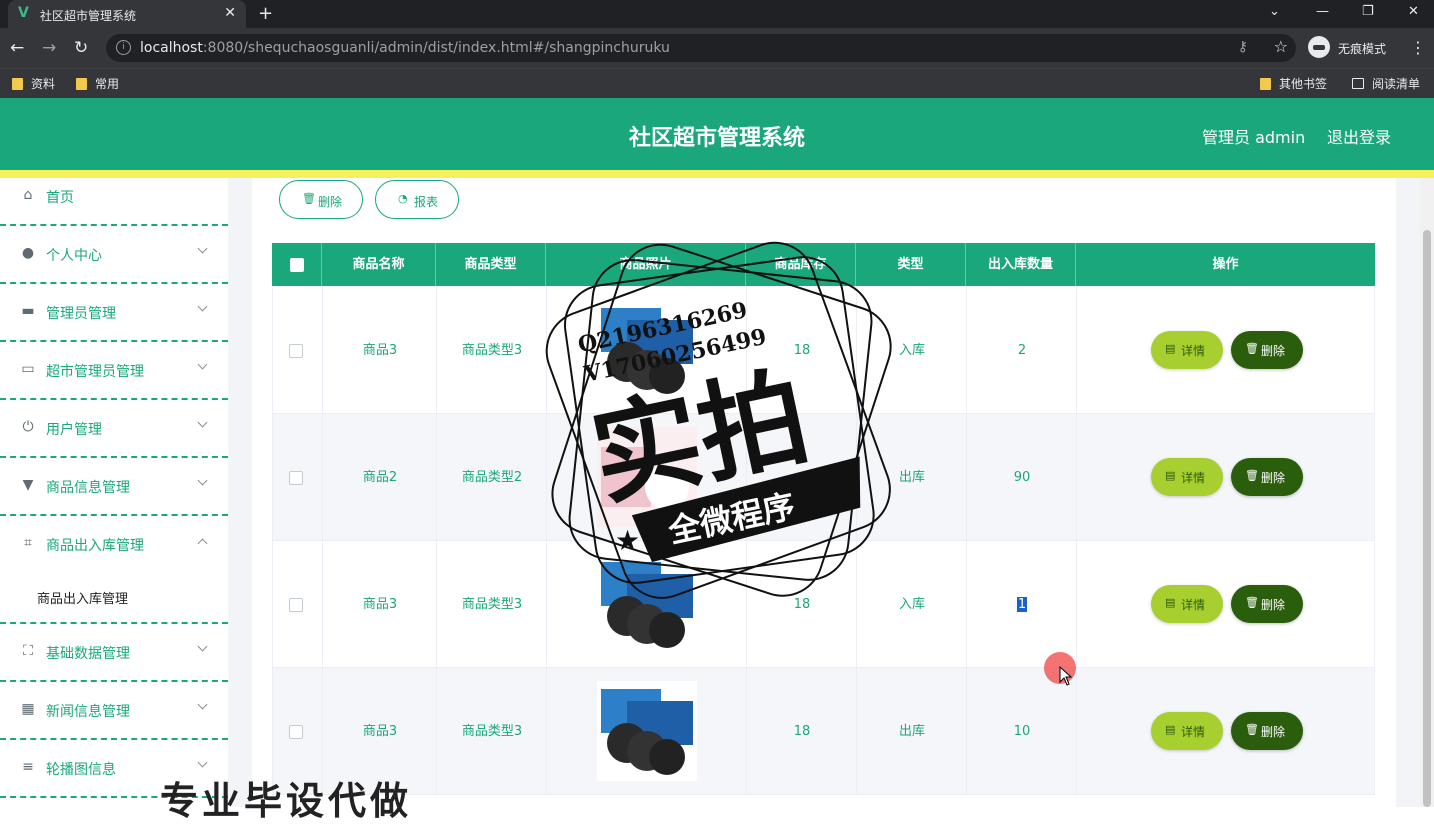  I want to click on forward-icon: →, so click(49, 48).